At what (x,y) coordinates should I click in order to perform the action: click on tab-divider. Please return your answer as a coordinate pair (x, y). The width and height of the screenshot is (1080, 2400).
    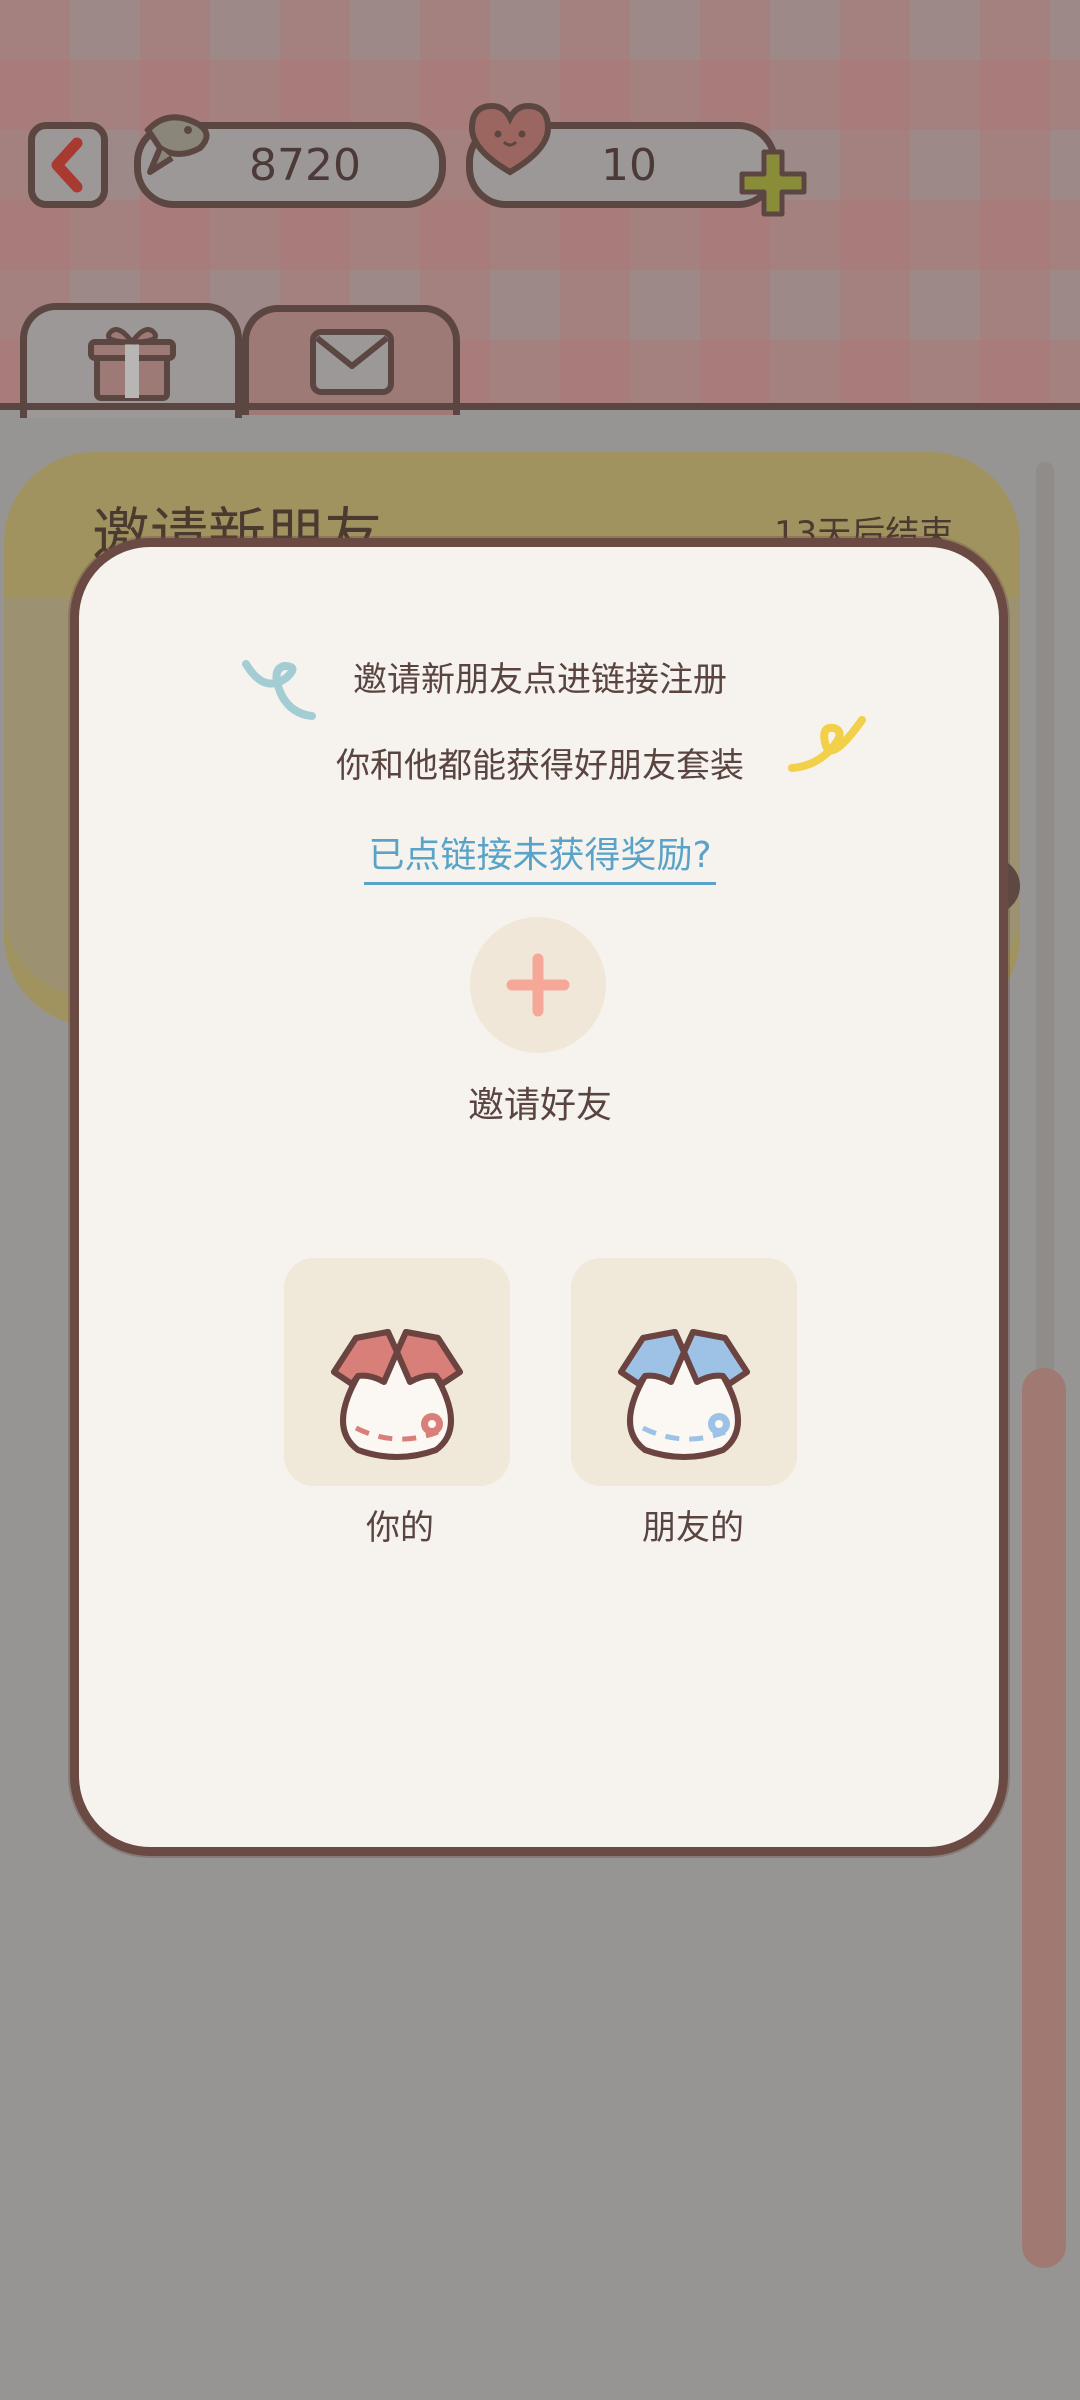
    Looking at the image, I should click on (540, 406).